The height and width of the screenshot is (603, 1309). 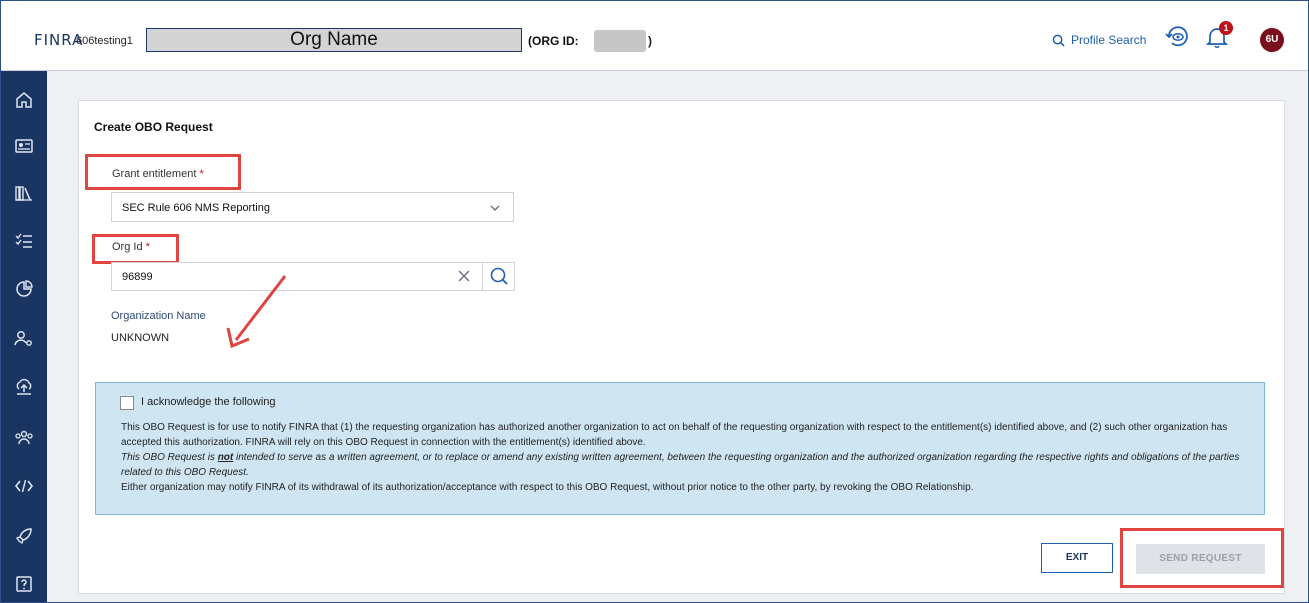 What do you see at coordinates (1272, 40) in the screenshot?
I see `user-avatar: 6U` at bounding box center [1272, 40].